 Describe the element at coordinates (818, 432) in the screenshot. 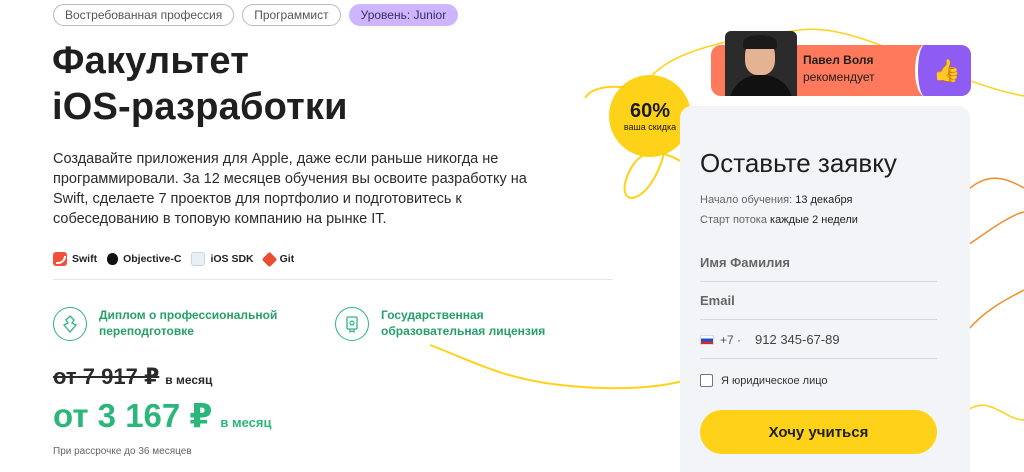

I see `submit-button: Хочу учиться` at that location.